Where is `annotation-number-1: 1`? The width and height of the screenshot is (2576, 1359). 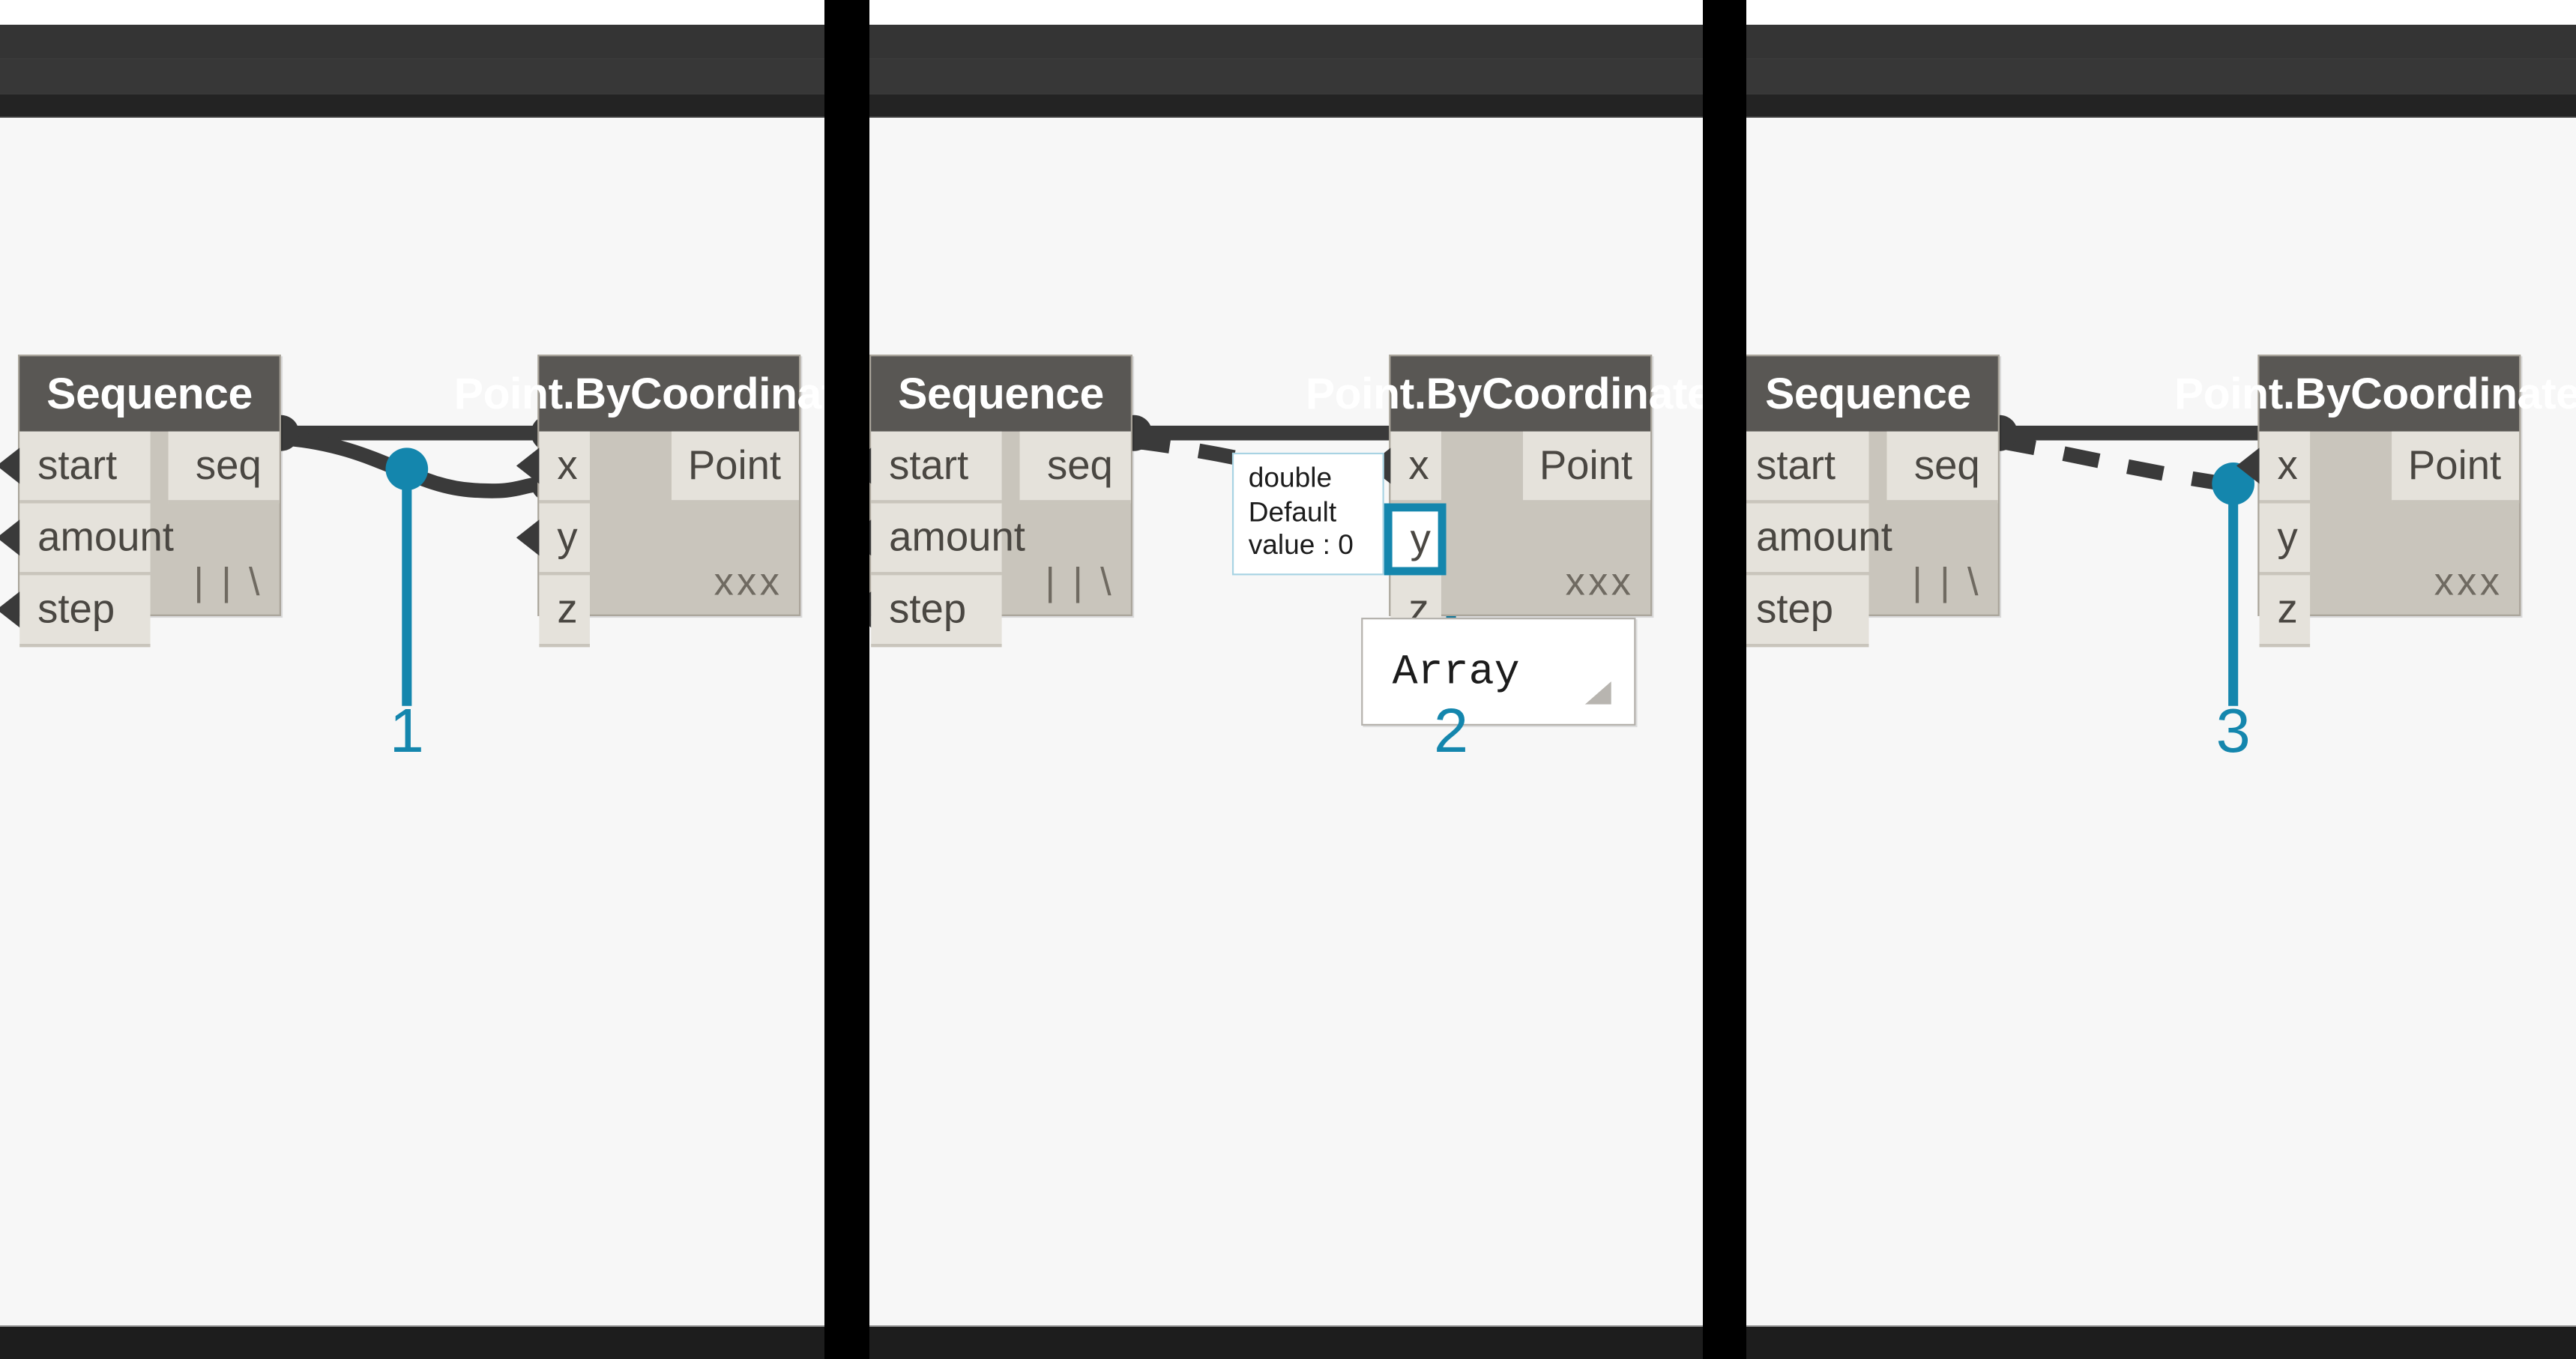 annotation-number-1: 1 is located at coordinates (406, 732).